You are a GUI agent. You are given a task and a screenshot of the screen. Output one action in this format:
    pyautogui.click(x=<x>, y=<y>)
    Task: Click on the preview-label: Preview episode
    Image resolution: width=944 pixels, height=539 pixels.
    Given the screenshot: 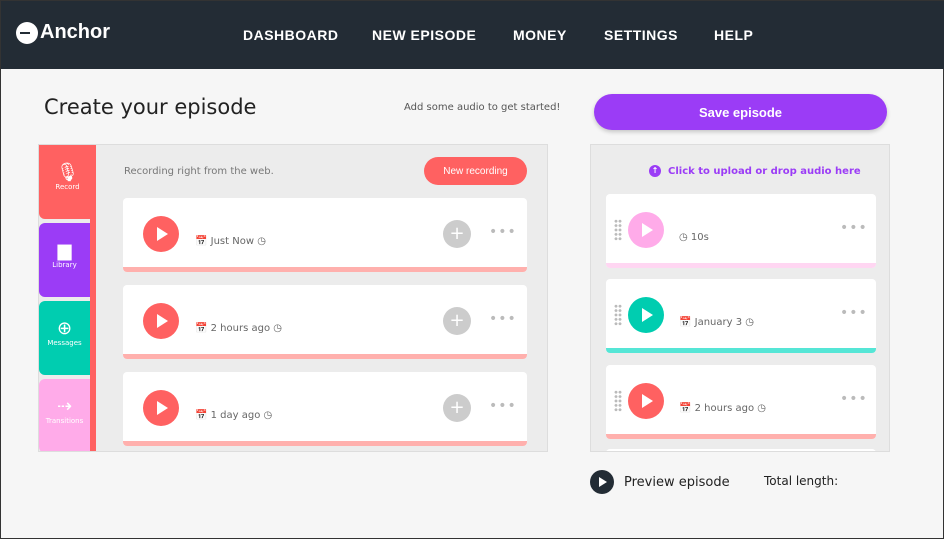 What is the action you would take?
    pyautogui.click(x=677, y=482)
    